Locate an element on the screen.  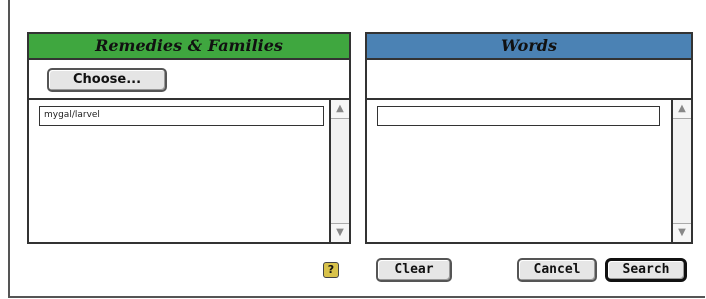
remedies-scrollbar: ▲ ▼ is located at coordinates (339, 171).